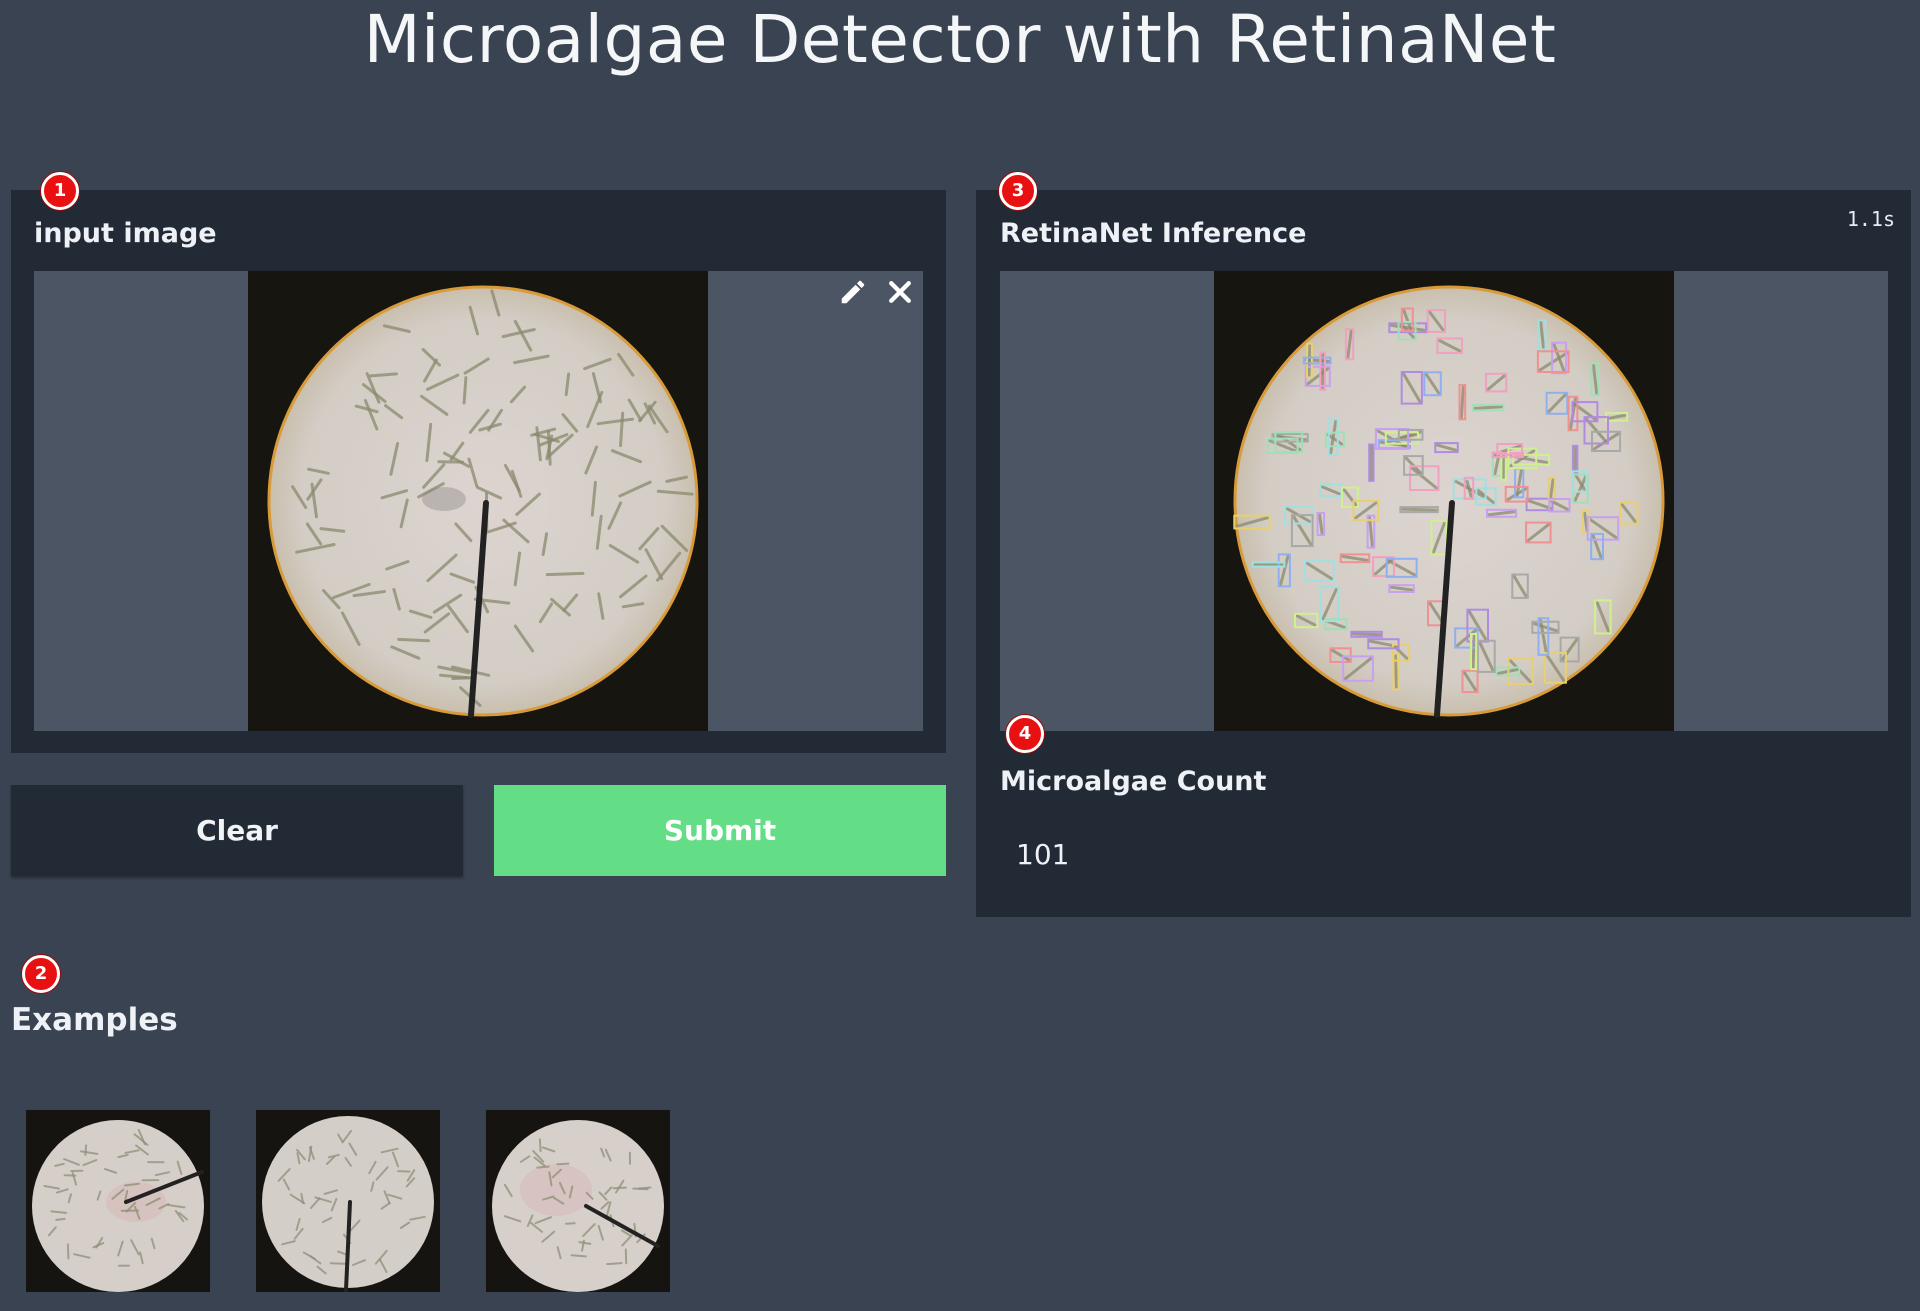 The height and width of the screenshot is (1311, 1920). What do you see at coordinates (237, 830) in the screenshot?
I see `clear-button: Clear` at bounding box center [237, 830].